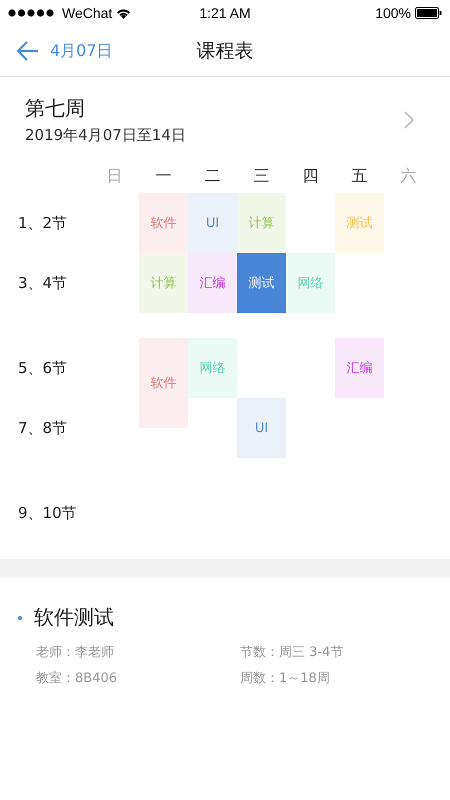 Image resolution: width=450 pixels, height=800 pixels. Describe the element at coordinates (56, 51) in the screenshot. I see `back-button: 4月07日` at that location.